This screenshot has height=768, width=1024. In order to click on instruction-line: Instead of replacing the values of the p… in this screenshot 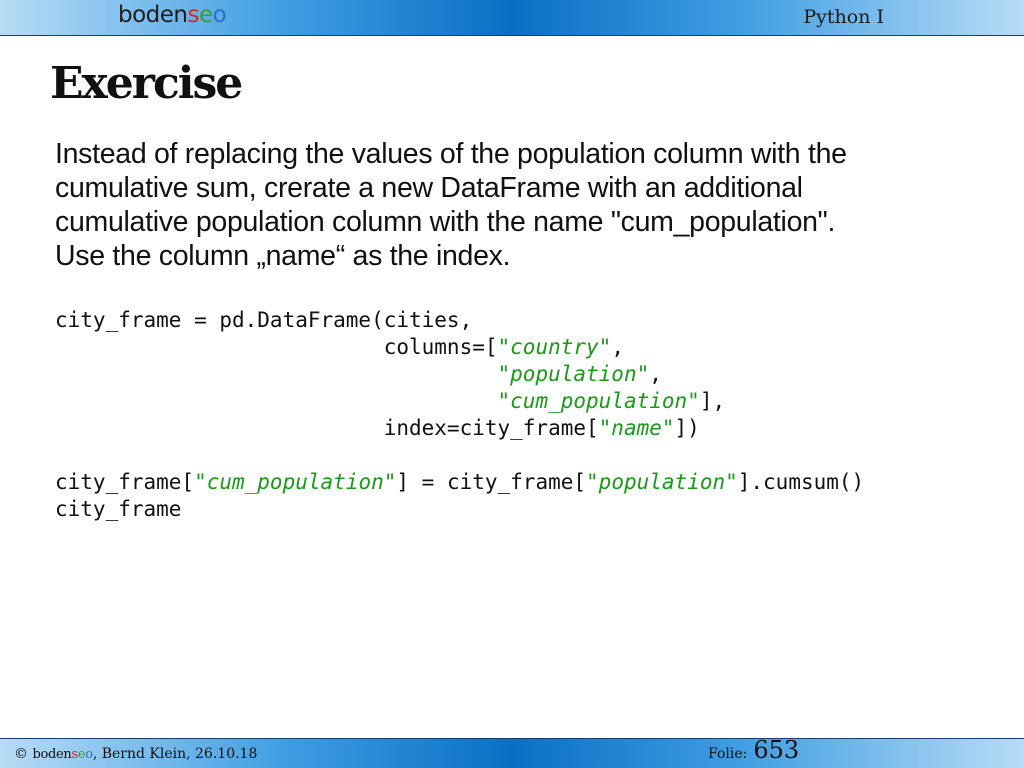, I will do `click(451, 154)`.